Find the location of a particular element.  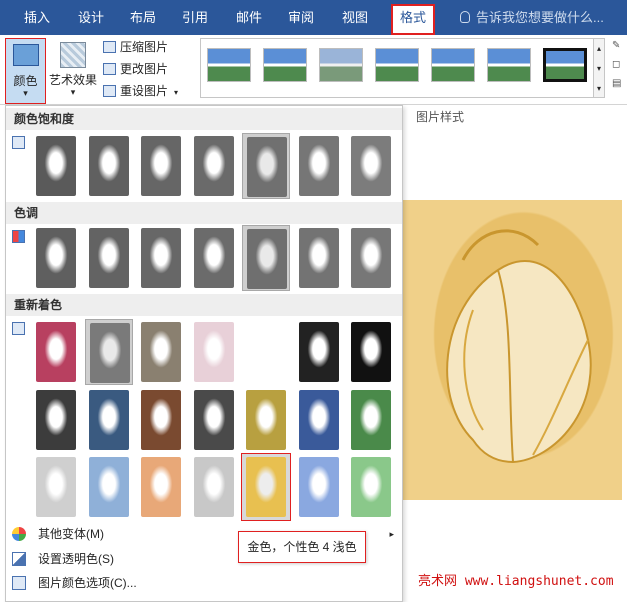

gallery-scroll: ▴ ▾ ▾ is located at coordinates (599, 68).